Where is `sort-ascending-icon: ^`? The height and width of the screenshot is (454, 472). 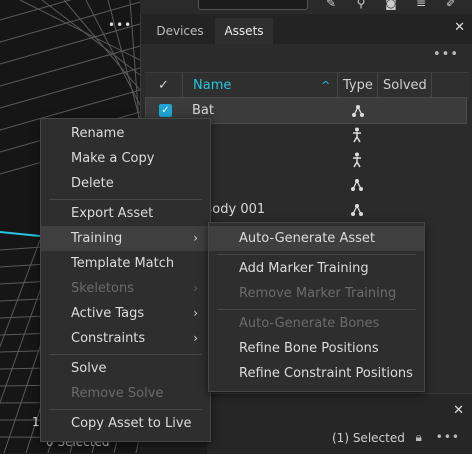
sort-ascending-icon: ^ is located at coordinates (325, 85).